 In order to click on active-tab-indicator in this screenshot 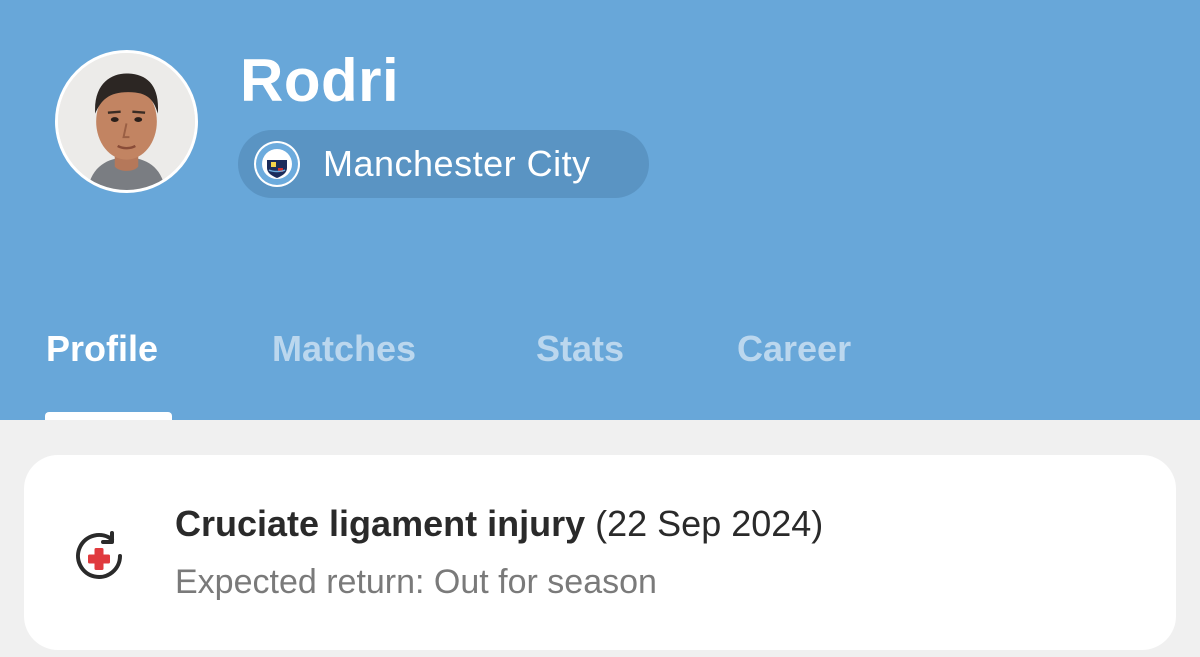, I will do `click(108, 416)`.